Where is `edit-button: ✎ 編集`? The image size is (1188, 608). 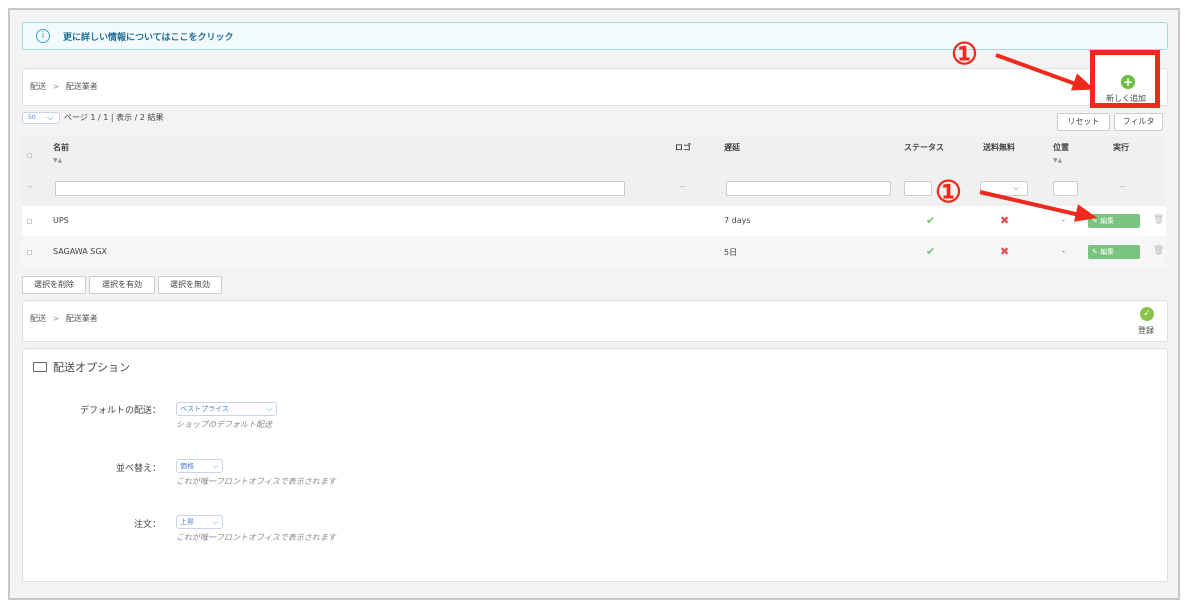 edit-button: ✎ 編集 is located at coordinates (1114, 252).